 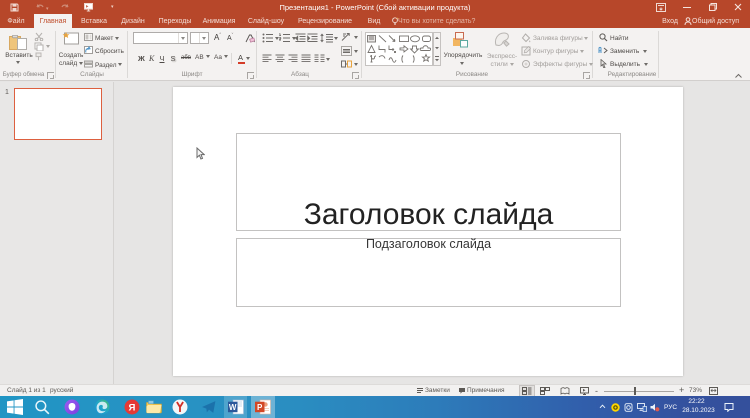 What do you see at coordinates (260, 407) in the screenshot?
I see `svg-text: P` at bounding box center [260, 407].